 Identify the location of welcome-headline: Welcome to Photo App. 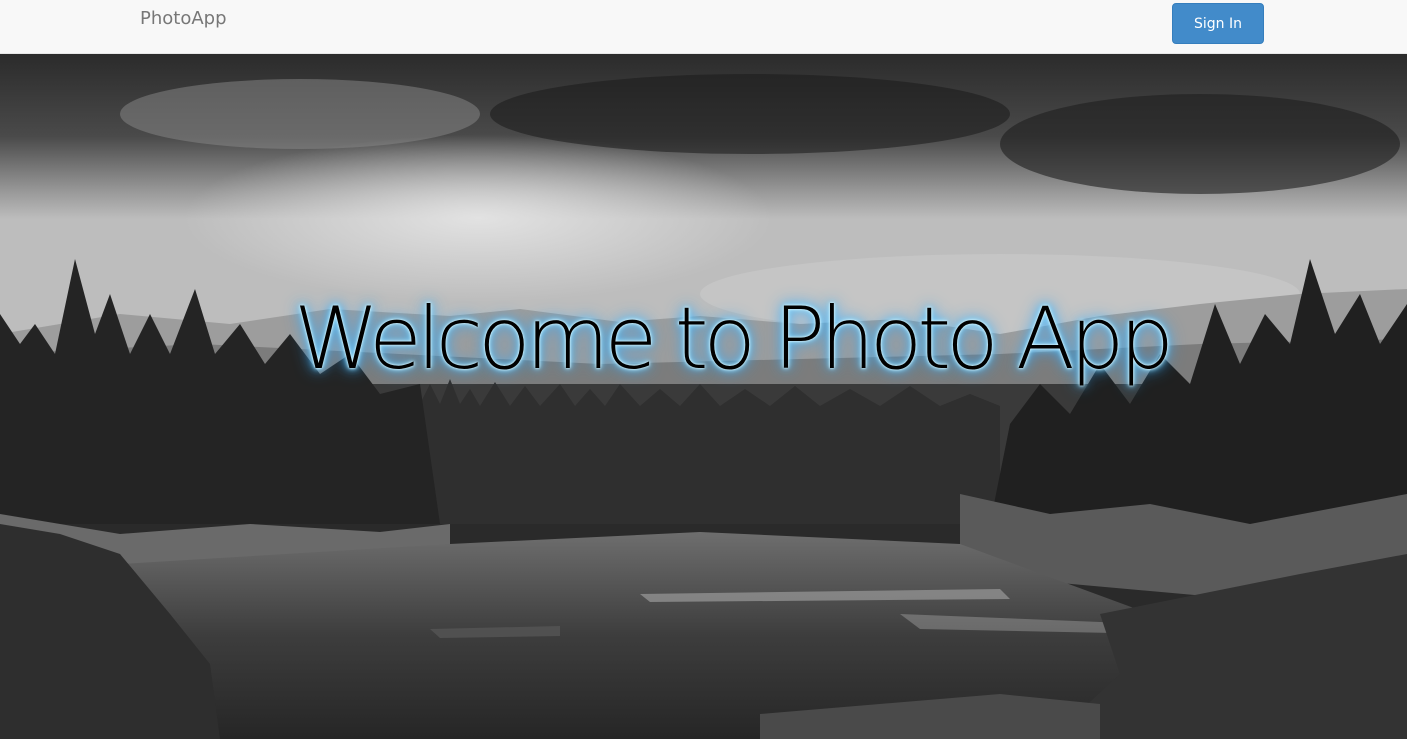
(733, 339).